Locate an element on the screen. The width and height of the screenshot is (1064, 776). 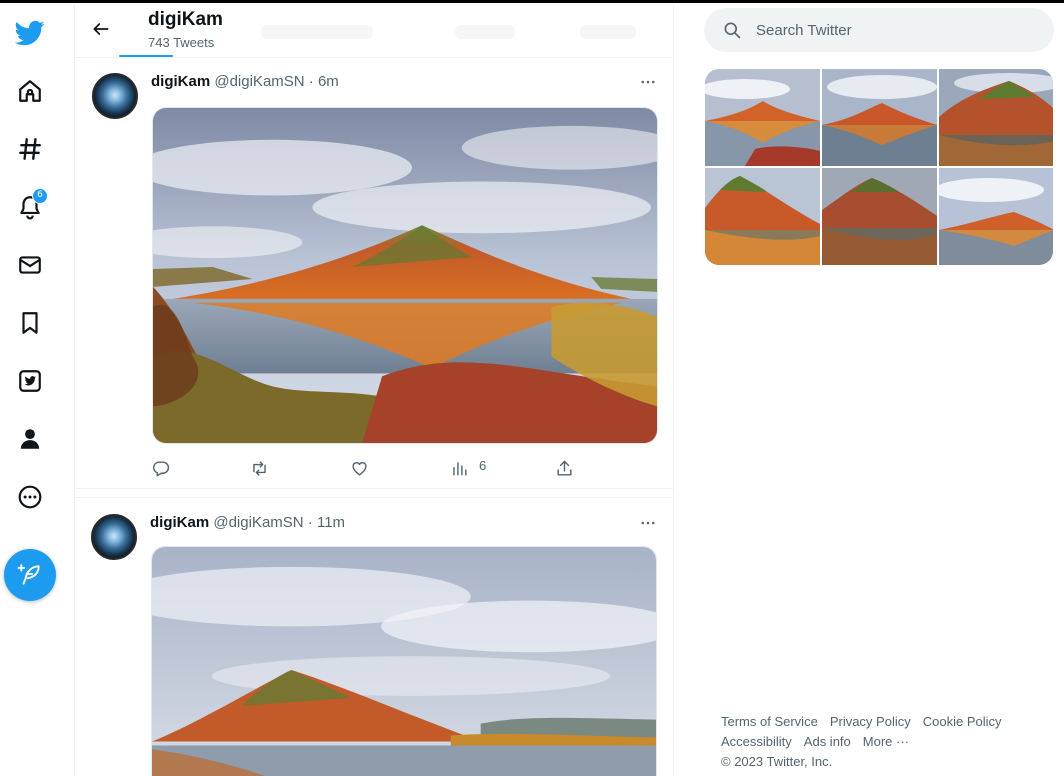
tweet-time: 11m is located at coordinates (331, 522).